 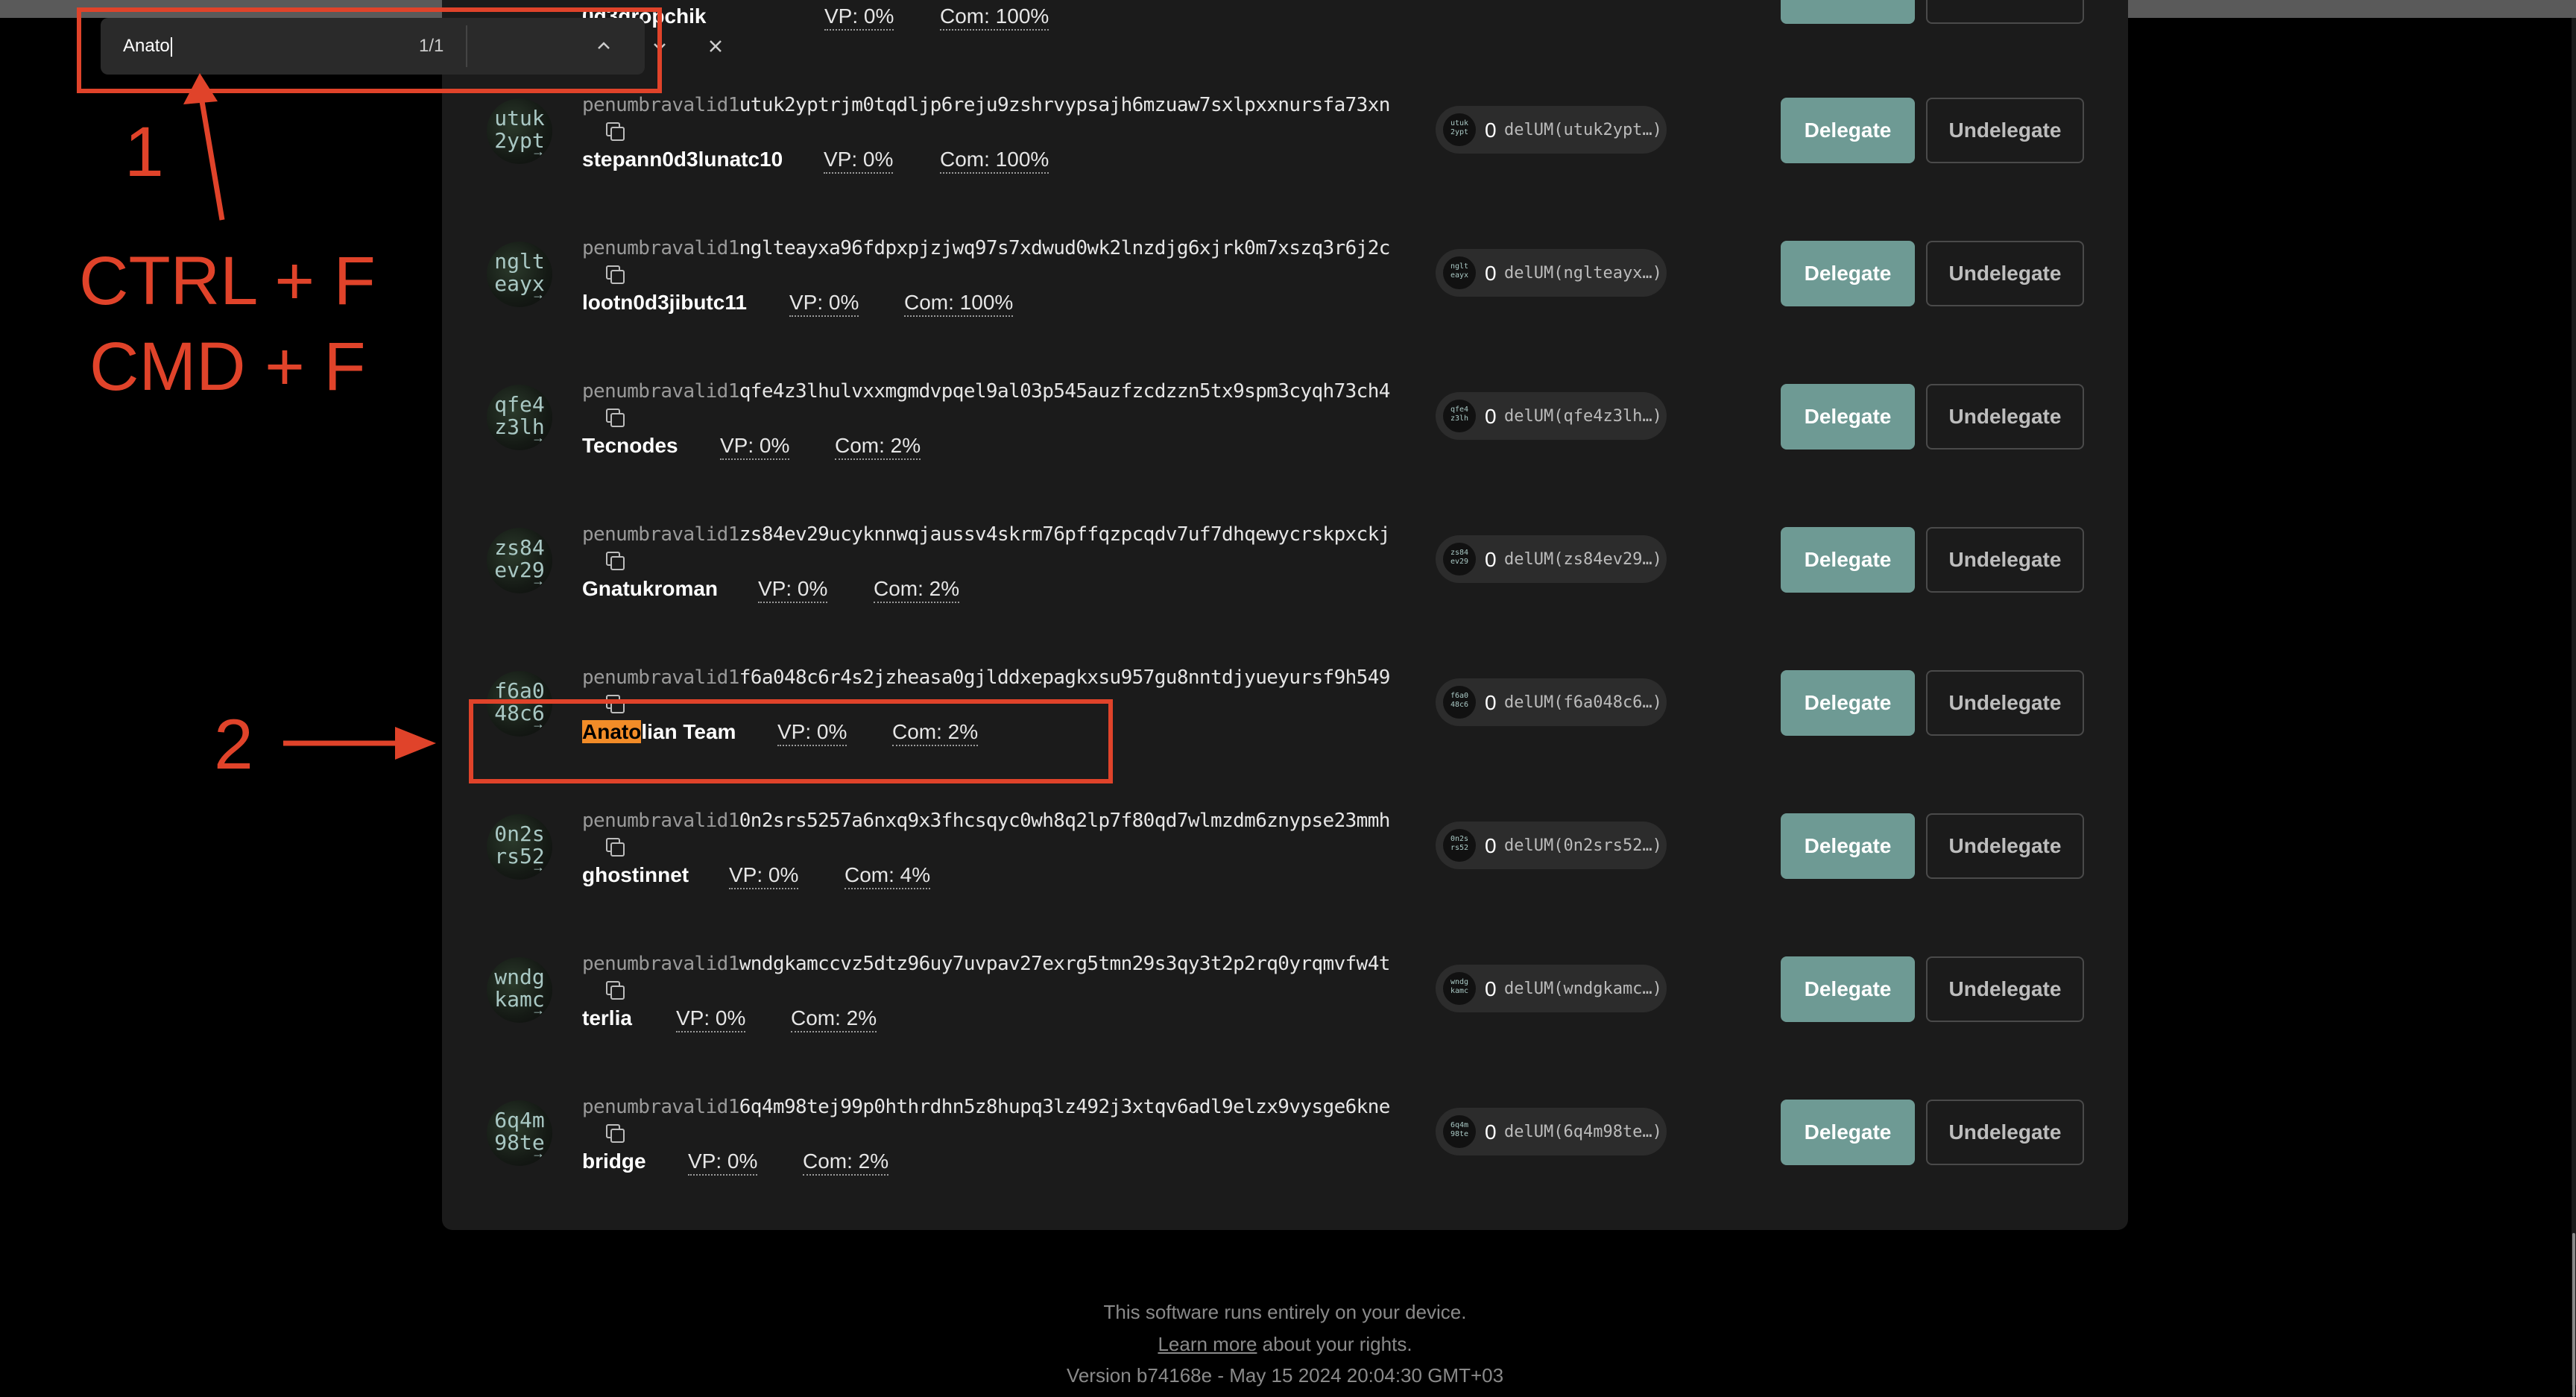 I want to click on annotation-label-2: 2, so click(x=233, y=744).